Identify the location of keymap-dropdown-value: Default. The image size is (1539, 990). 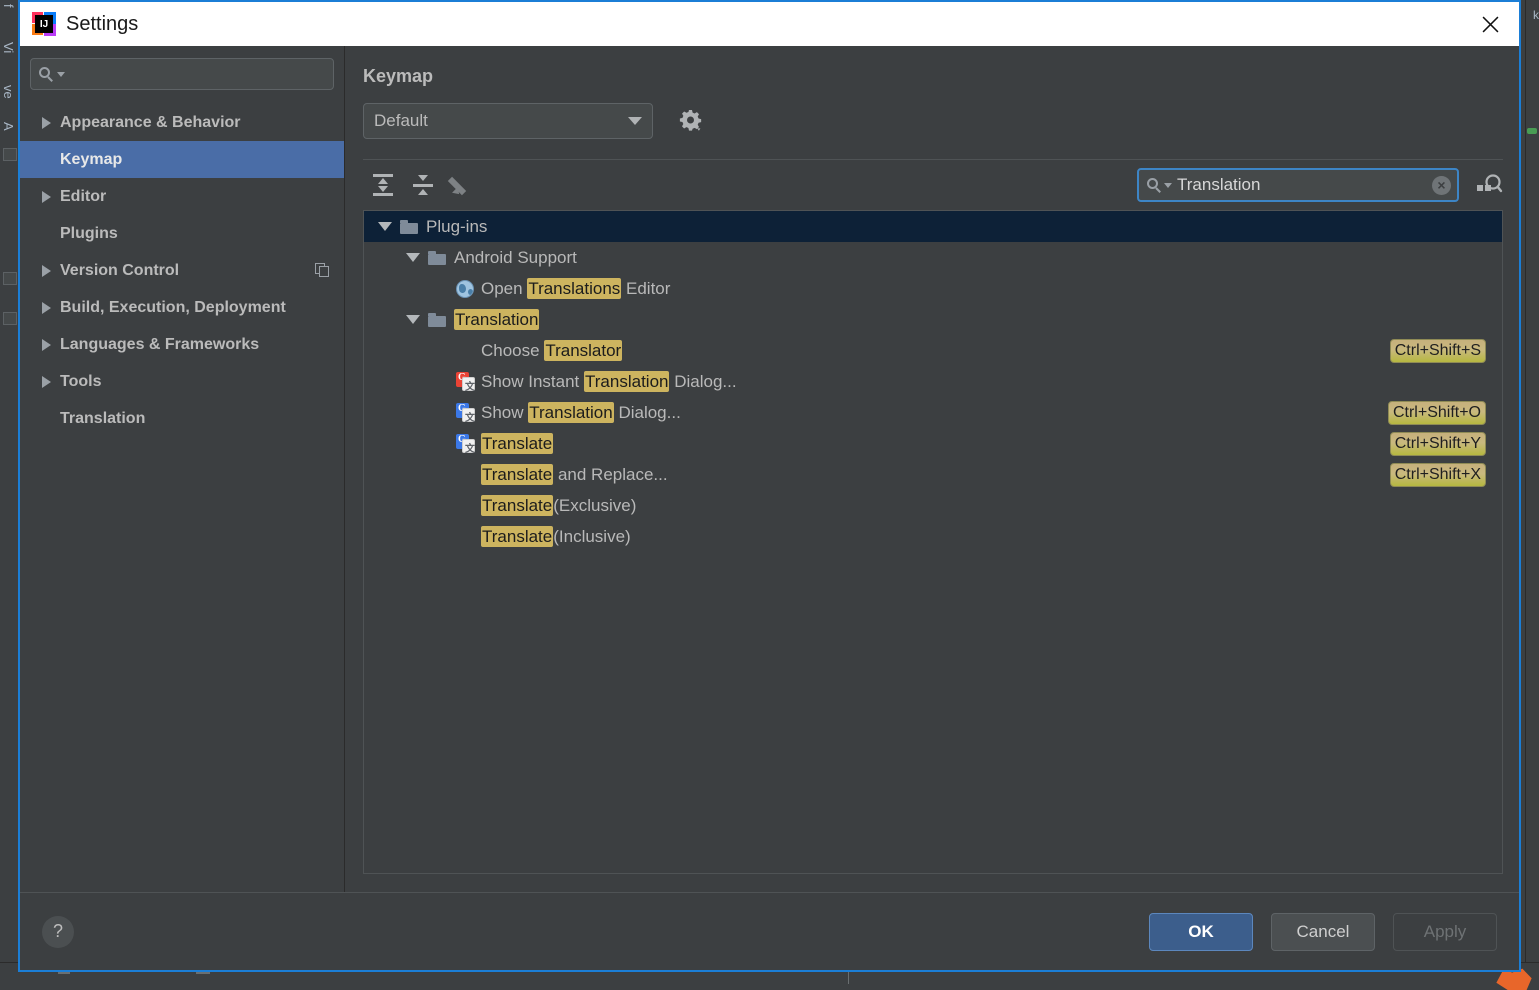
(401, 120).